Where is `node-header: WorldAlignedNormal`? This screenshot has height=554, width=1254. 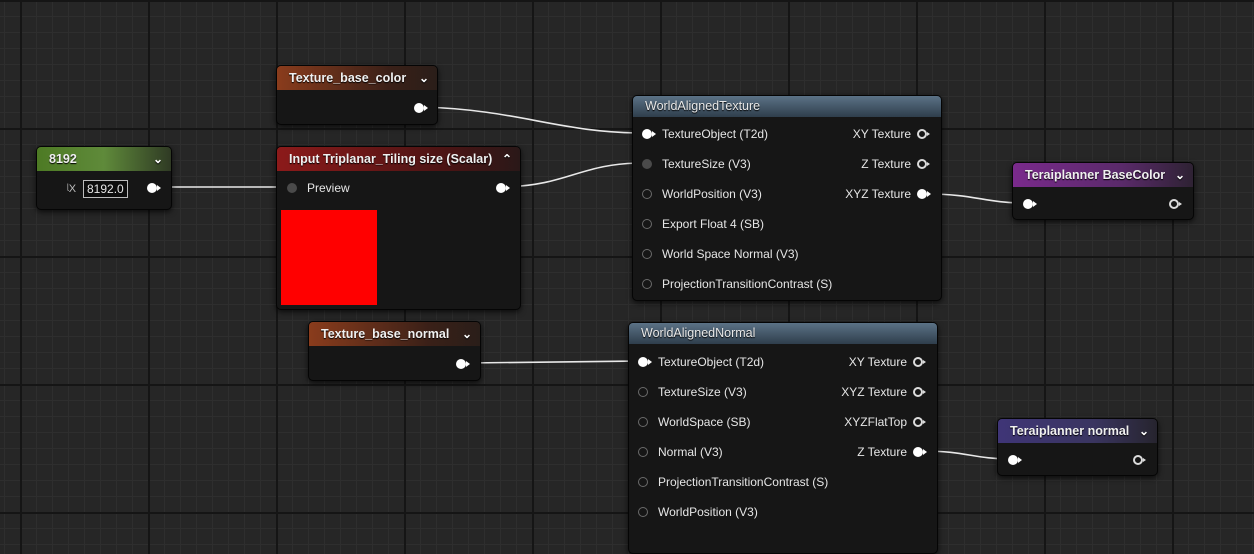
node-header: WorldAlignedNormal is located at coordinates (783, 333).